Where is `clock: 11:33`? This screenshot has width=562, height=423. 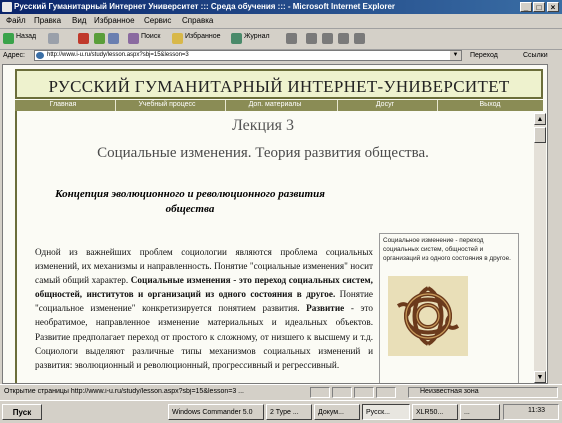 clock: 11:33 is located at coordinates (536, 410).